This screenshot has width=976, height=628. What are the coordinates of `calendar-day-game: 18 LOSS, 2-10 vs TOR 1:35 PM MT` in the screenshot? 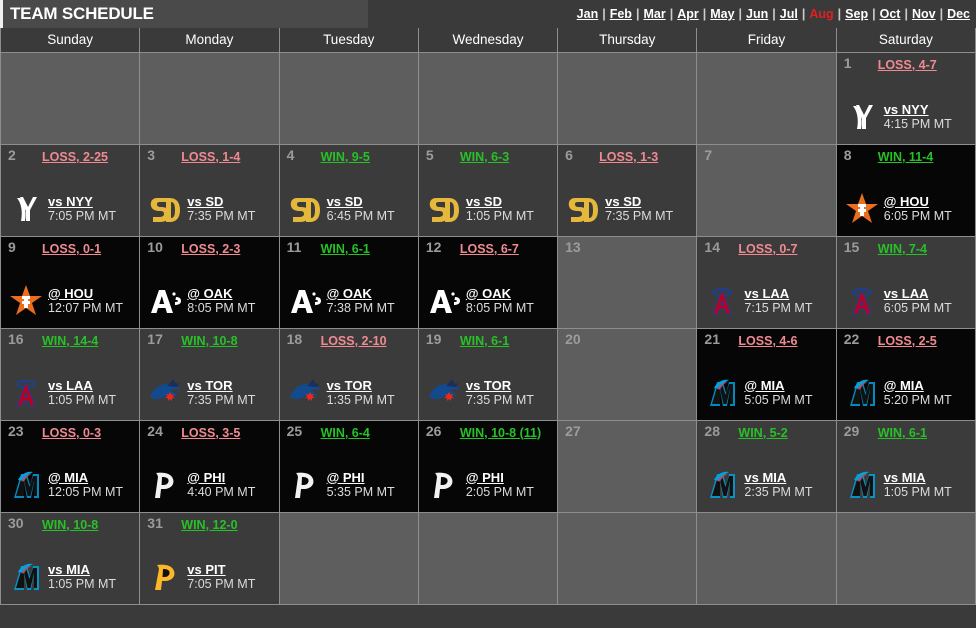 It's located at (348, 374).